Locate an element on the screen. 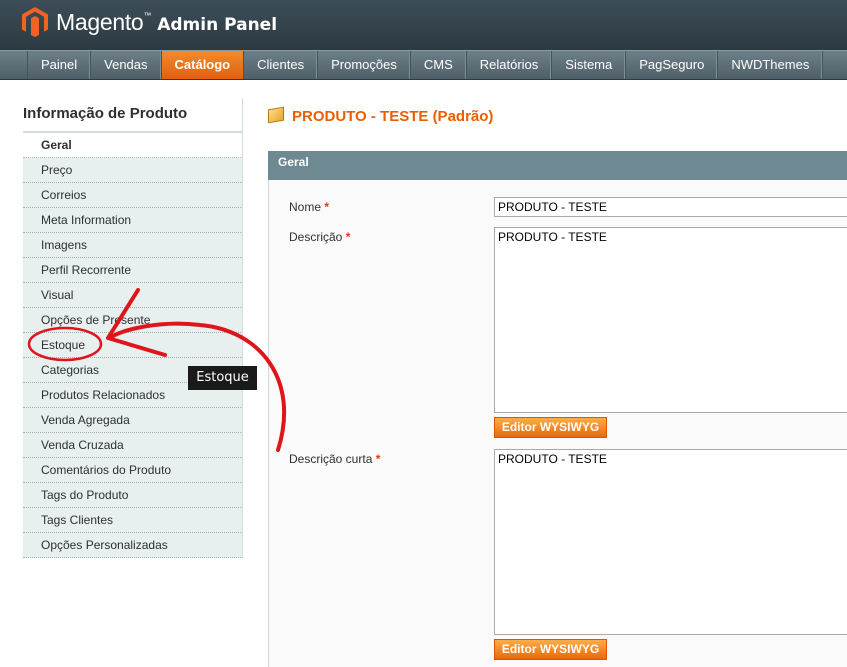  brand-sub: Admin Panel is located at coordinates (217, 25).